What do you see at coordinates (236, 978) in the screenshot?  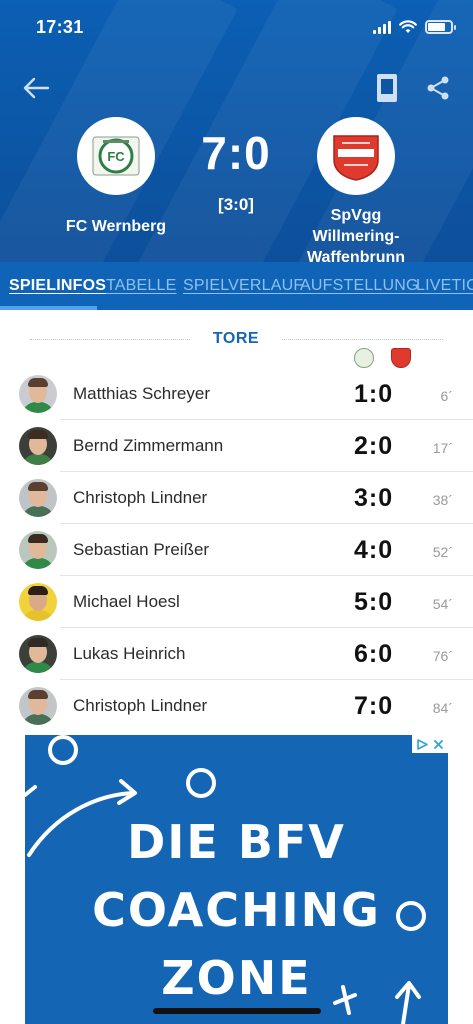 I see `ad-headline-line3: ZONE` at bounding box center [236, 978].